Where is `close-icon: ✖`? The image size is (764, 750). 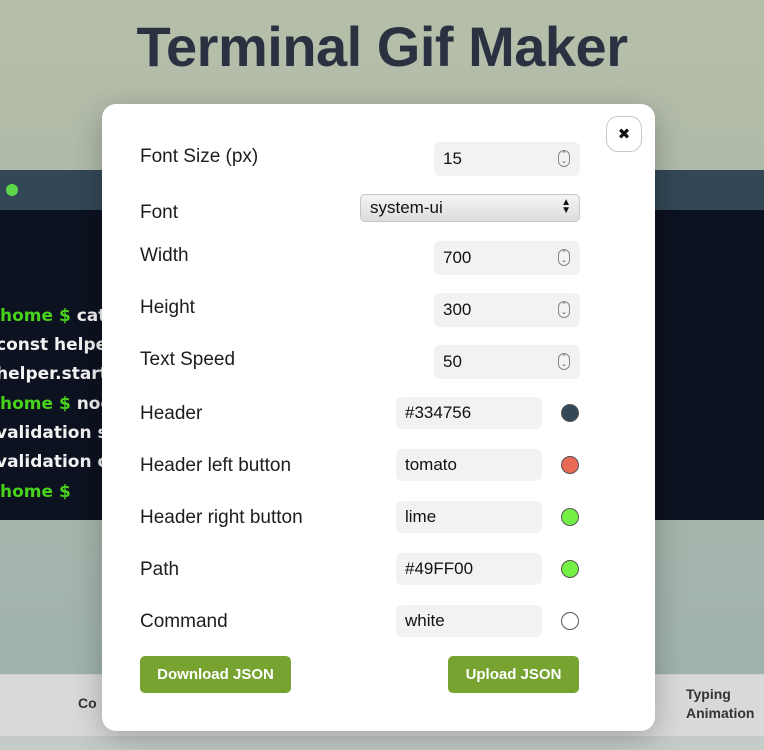
close-icon: ✖ is located at coordinates (624, 134).